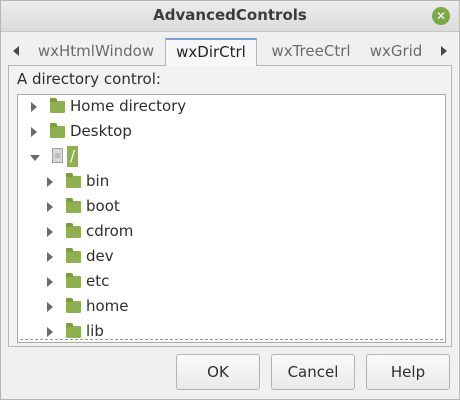  What do you see at coordinates (110, 231) in the screenshot?
I see `tree-item-label: cdrom` at bounding box center [110, 231].